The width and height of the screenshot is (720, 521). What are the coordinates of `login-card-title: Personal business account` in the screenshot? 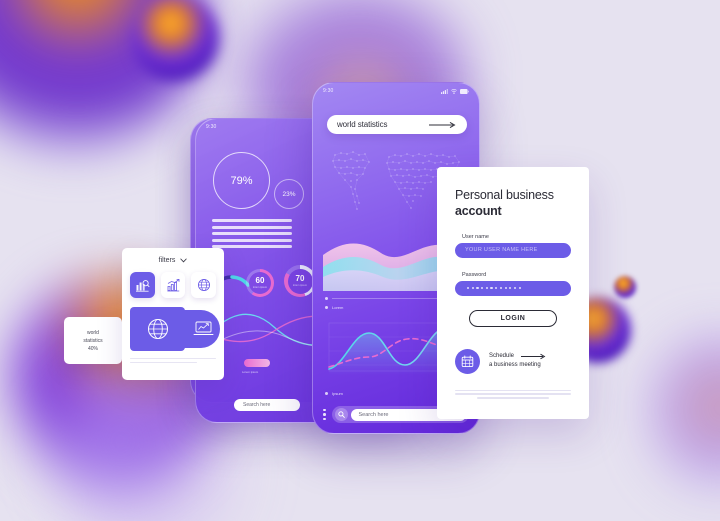 It's located at (513, 203).